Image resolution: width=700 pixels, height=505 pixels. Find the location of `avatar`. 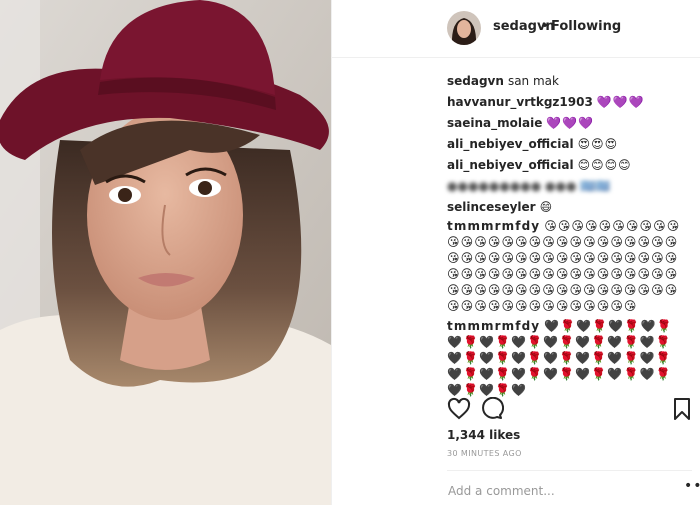

avatar is located at coordinates (464, 28).